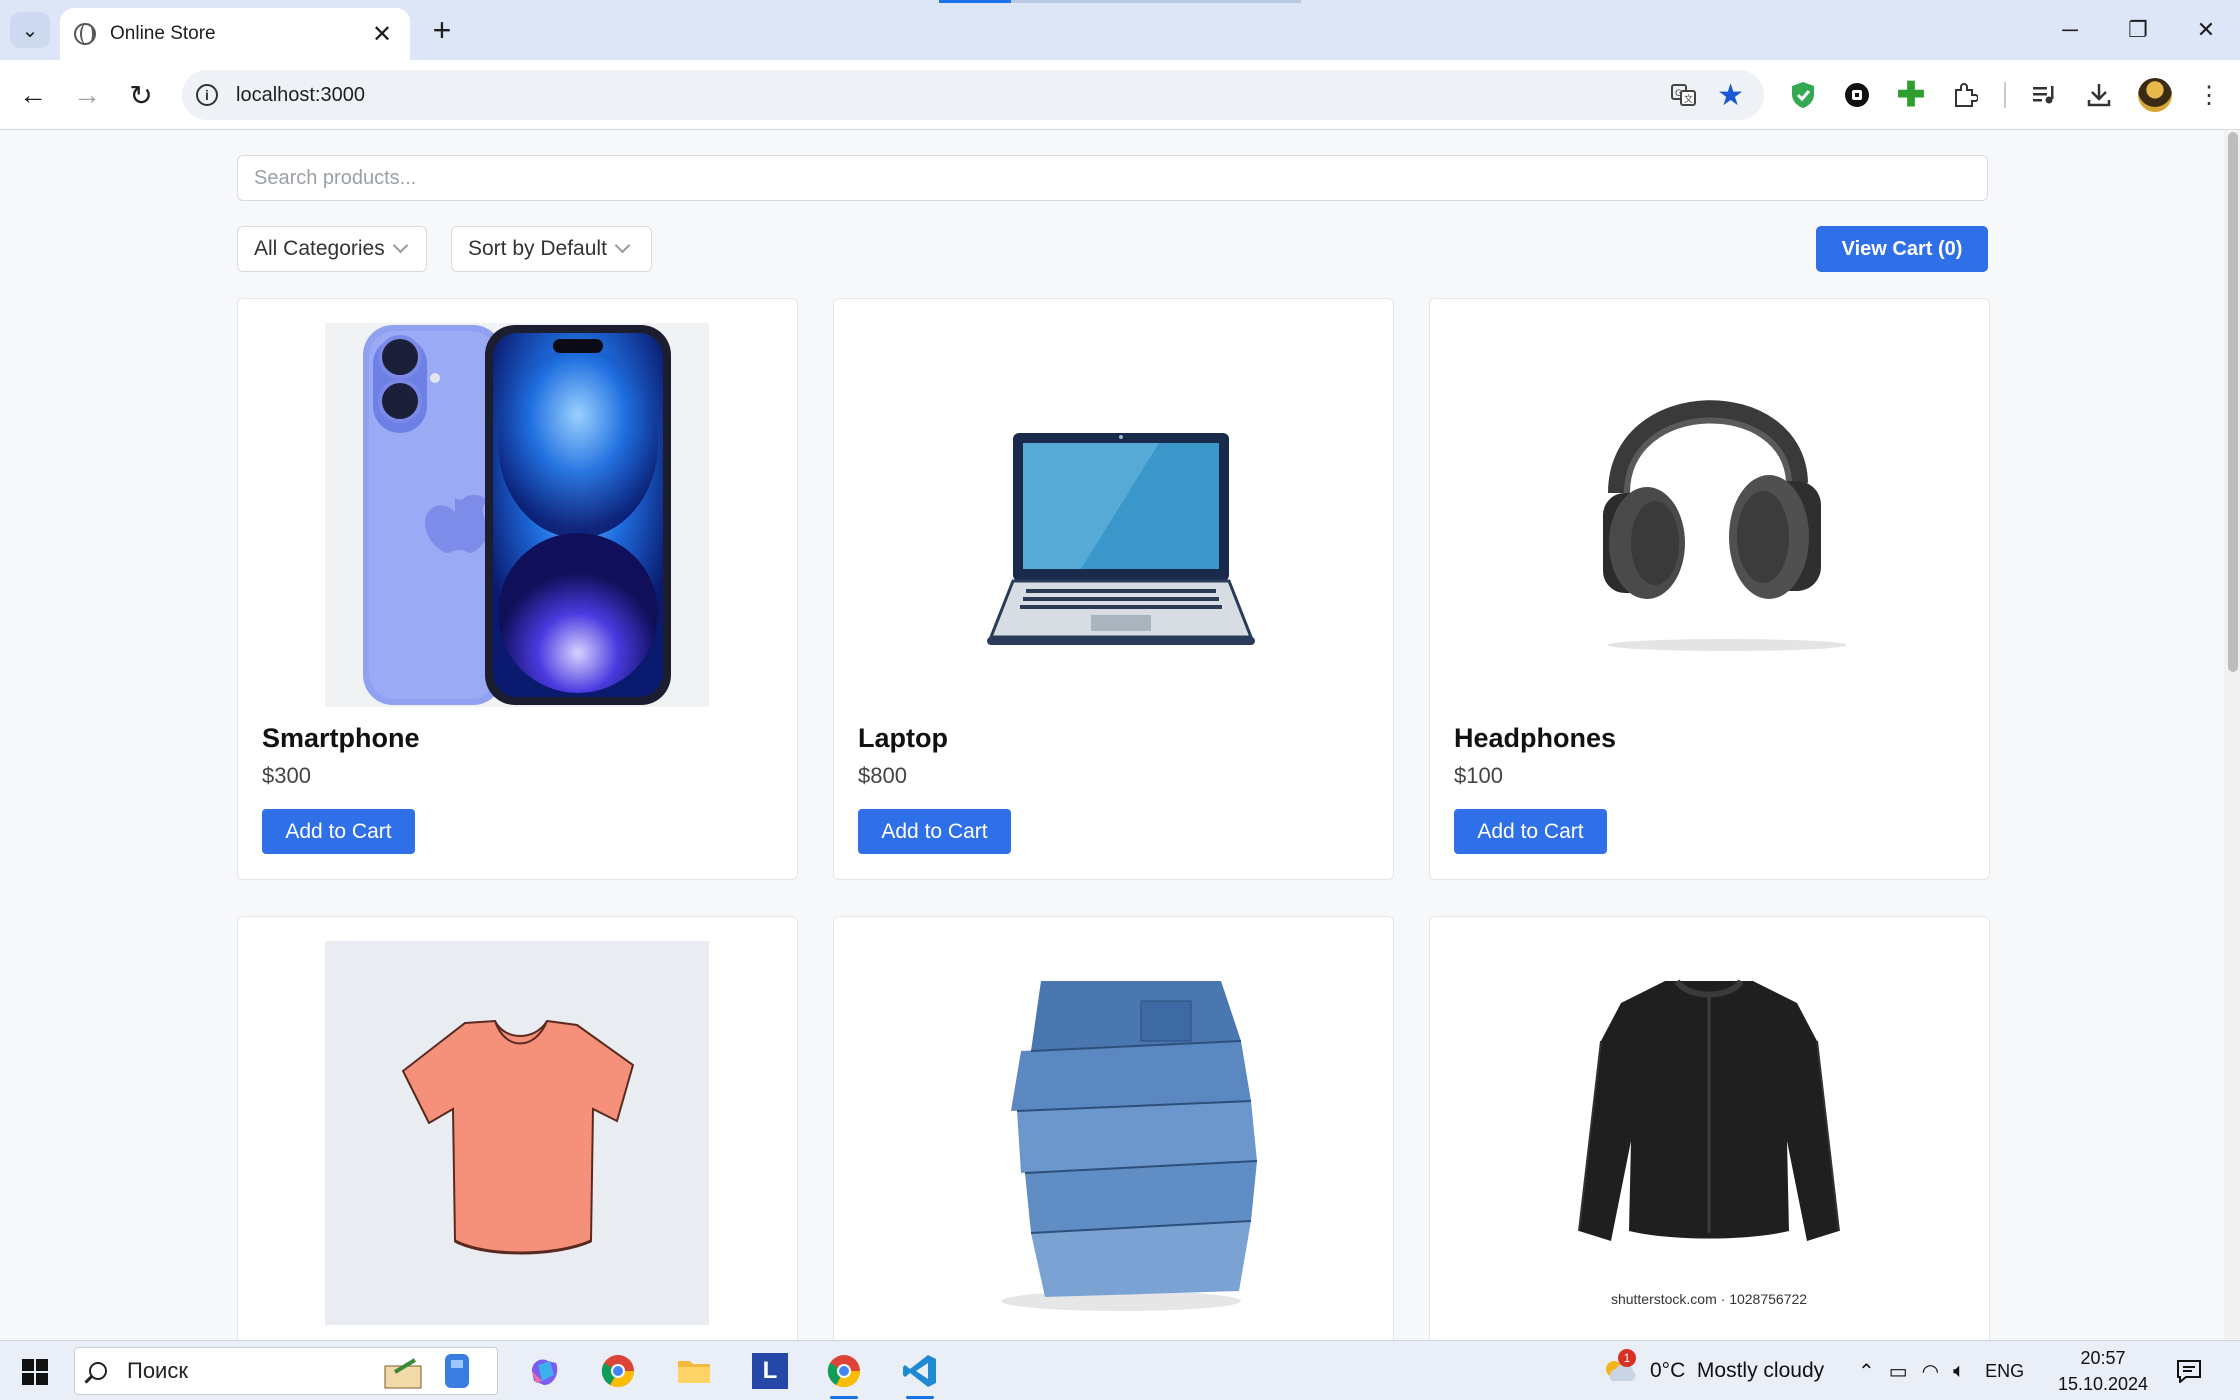 This screenshot has height=1400, width=2240. Describe the element at coordinates (2206, 30) in the screenshot. I see `close-window-button: ✕` at that location.